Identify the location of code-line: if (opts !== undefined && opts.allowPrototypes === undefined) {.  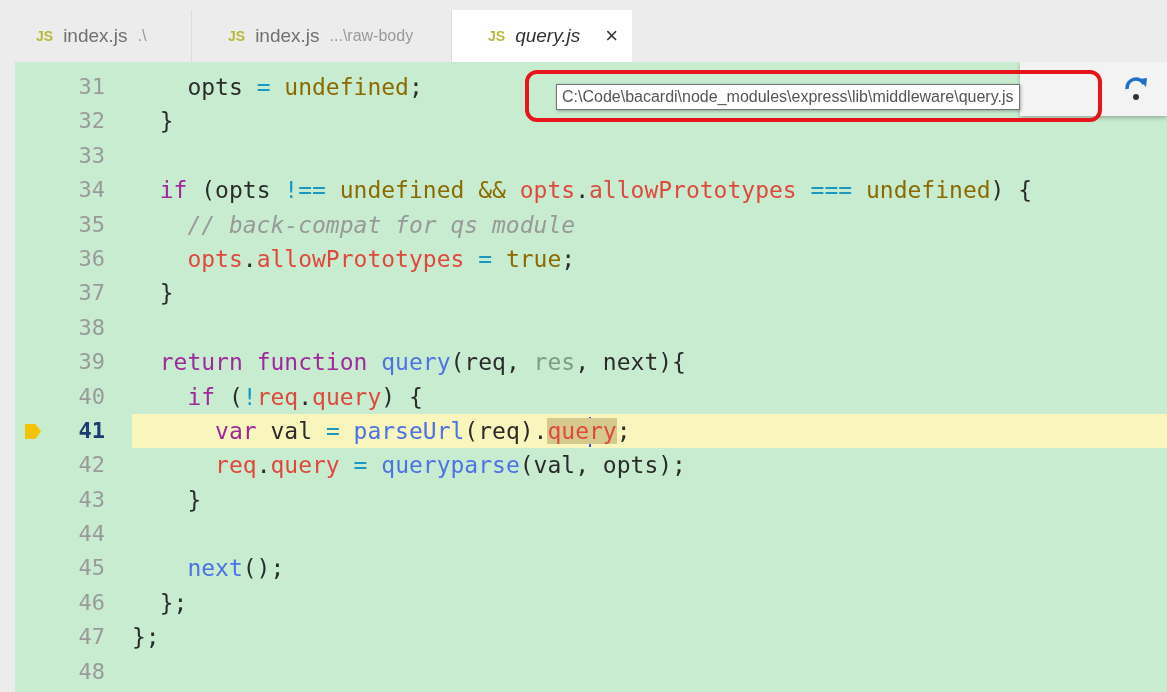
(595, 191).